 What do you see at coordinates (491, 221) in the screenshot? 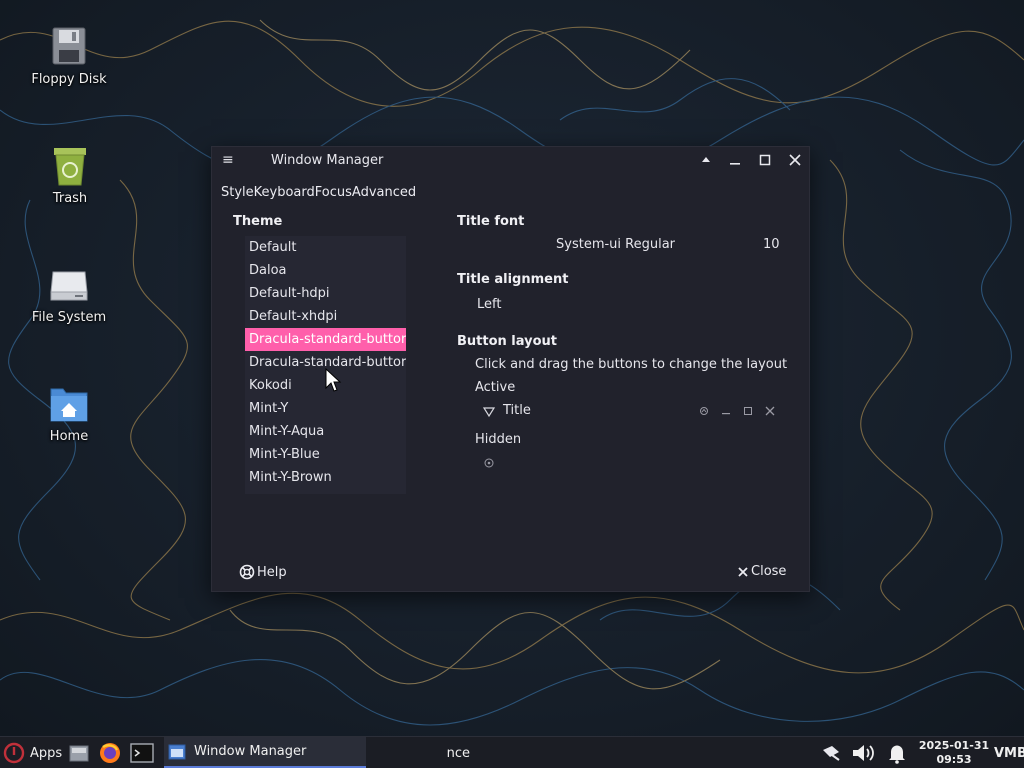
I see `title-font-heading: Title font` at bounding box center [491, 221].